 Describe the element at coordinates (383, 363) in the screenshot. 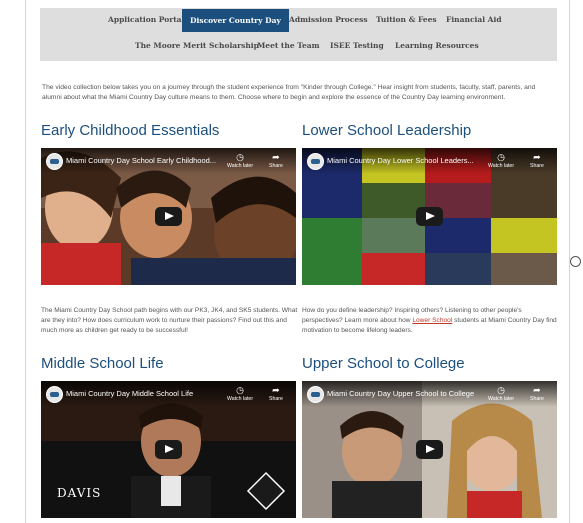

I see `section-title-upper-school: Upper School to College` at that location.